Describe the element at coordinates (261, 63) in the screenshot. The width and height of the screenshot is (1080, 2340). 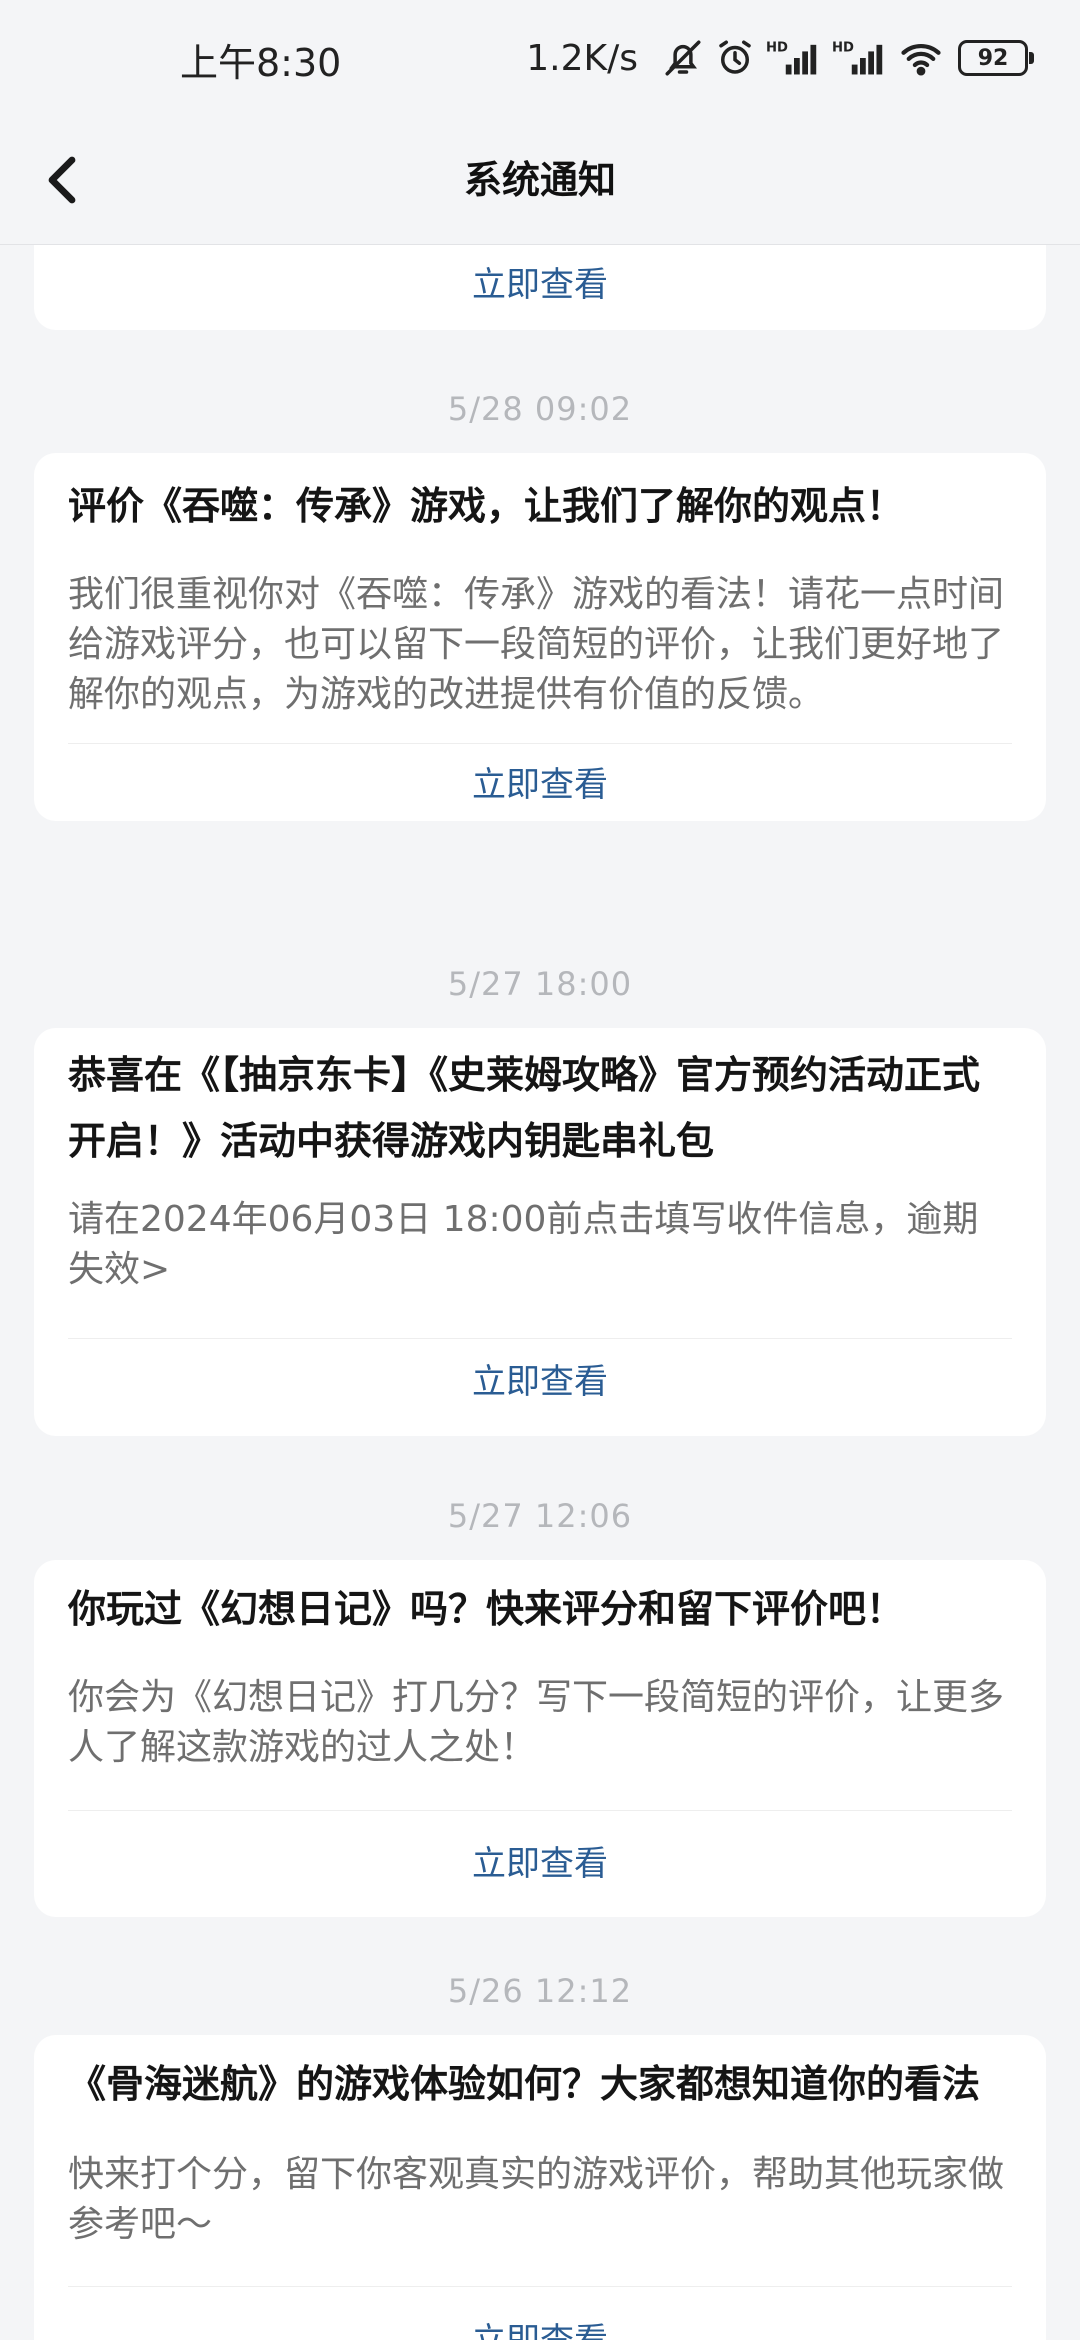
I see `status-time: 上午8:30` at that location.